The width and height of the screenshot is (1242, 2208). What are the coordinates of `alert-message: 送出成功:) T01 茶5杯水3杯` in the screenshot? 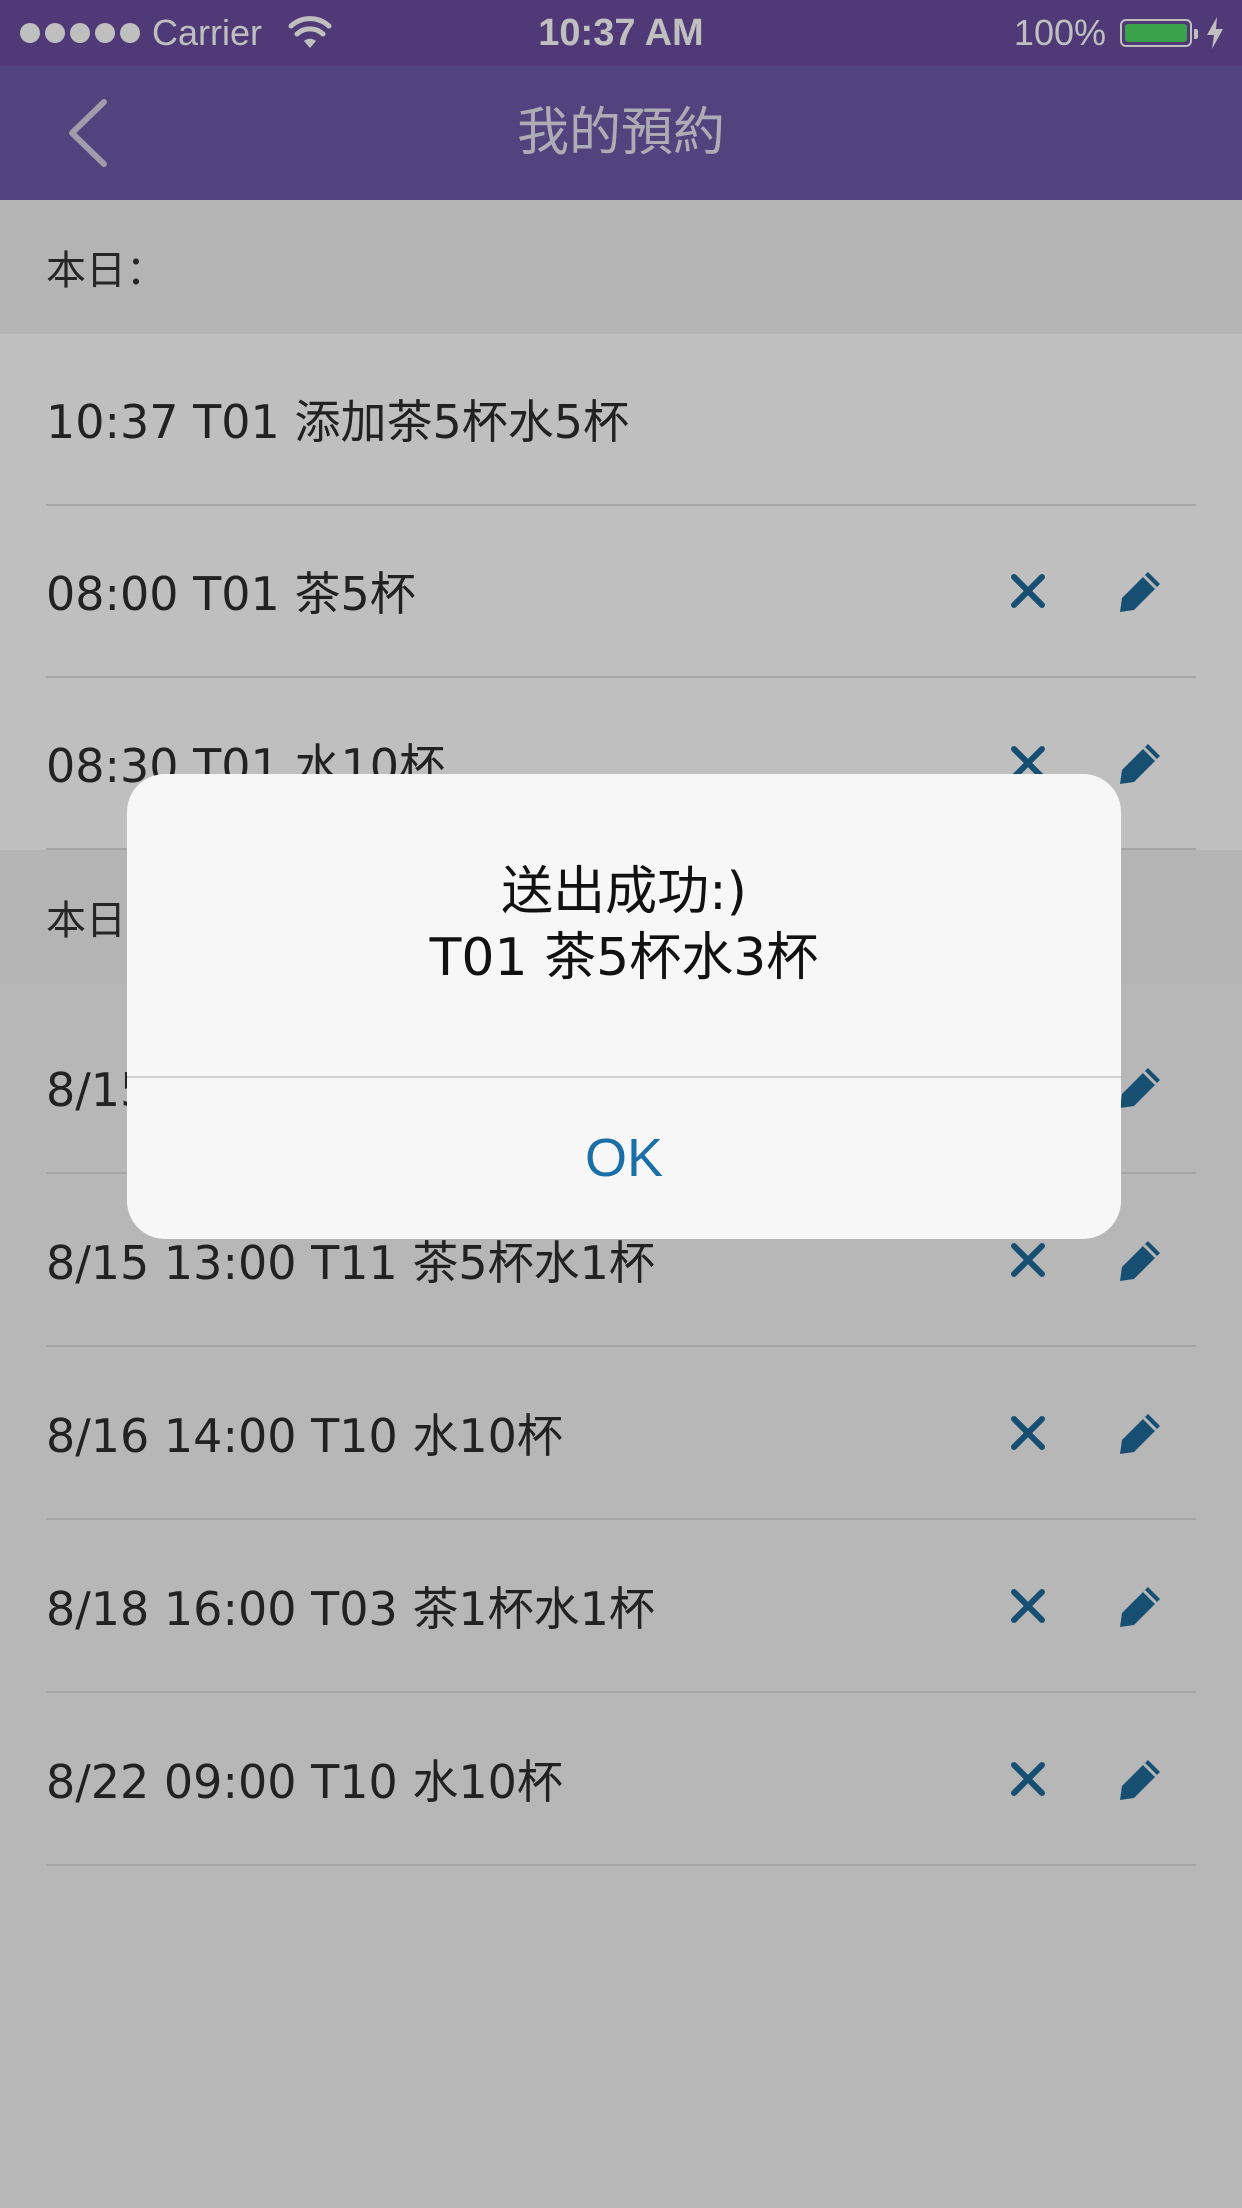 It's located at (624, 925).